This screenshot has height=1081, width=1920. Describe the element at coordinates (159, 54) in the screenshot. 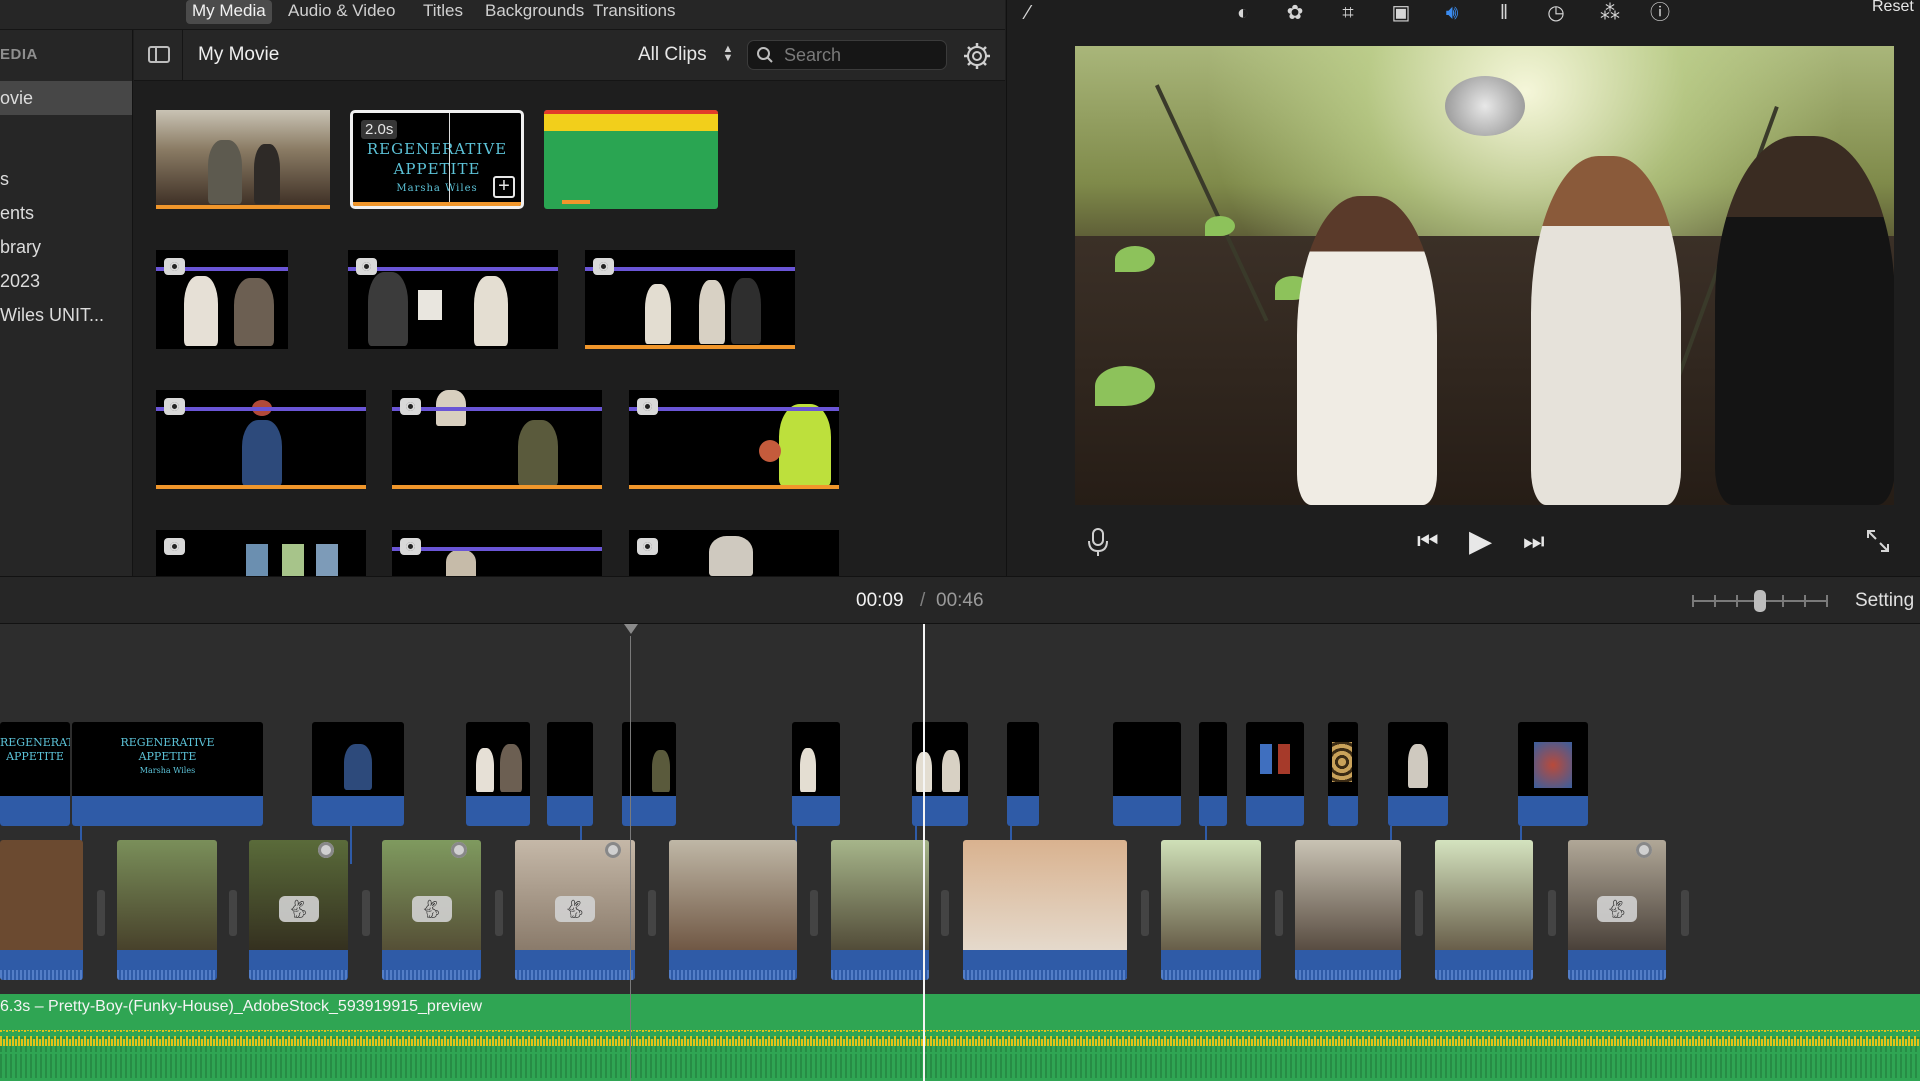

I see `sidebar-toggle-icon` at that location.